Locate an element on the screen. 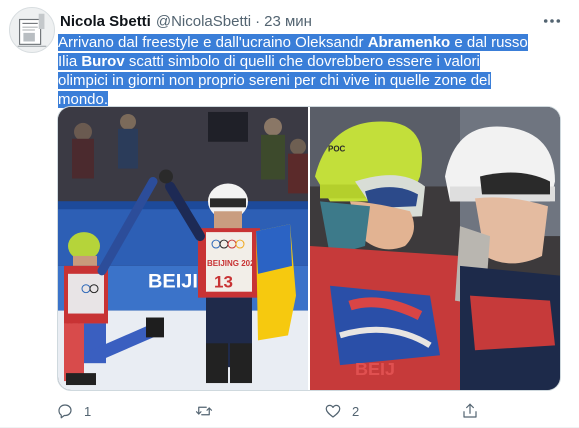 The width and height of the screenshot is (579, 428). timestamp: 23 мин is located at coordinates (288, 21).